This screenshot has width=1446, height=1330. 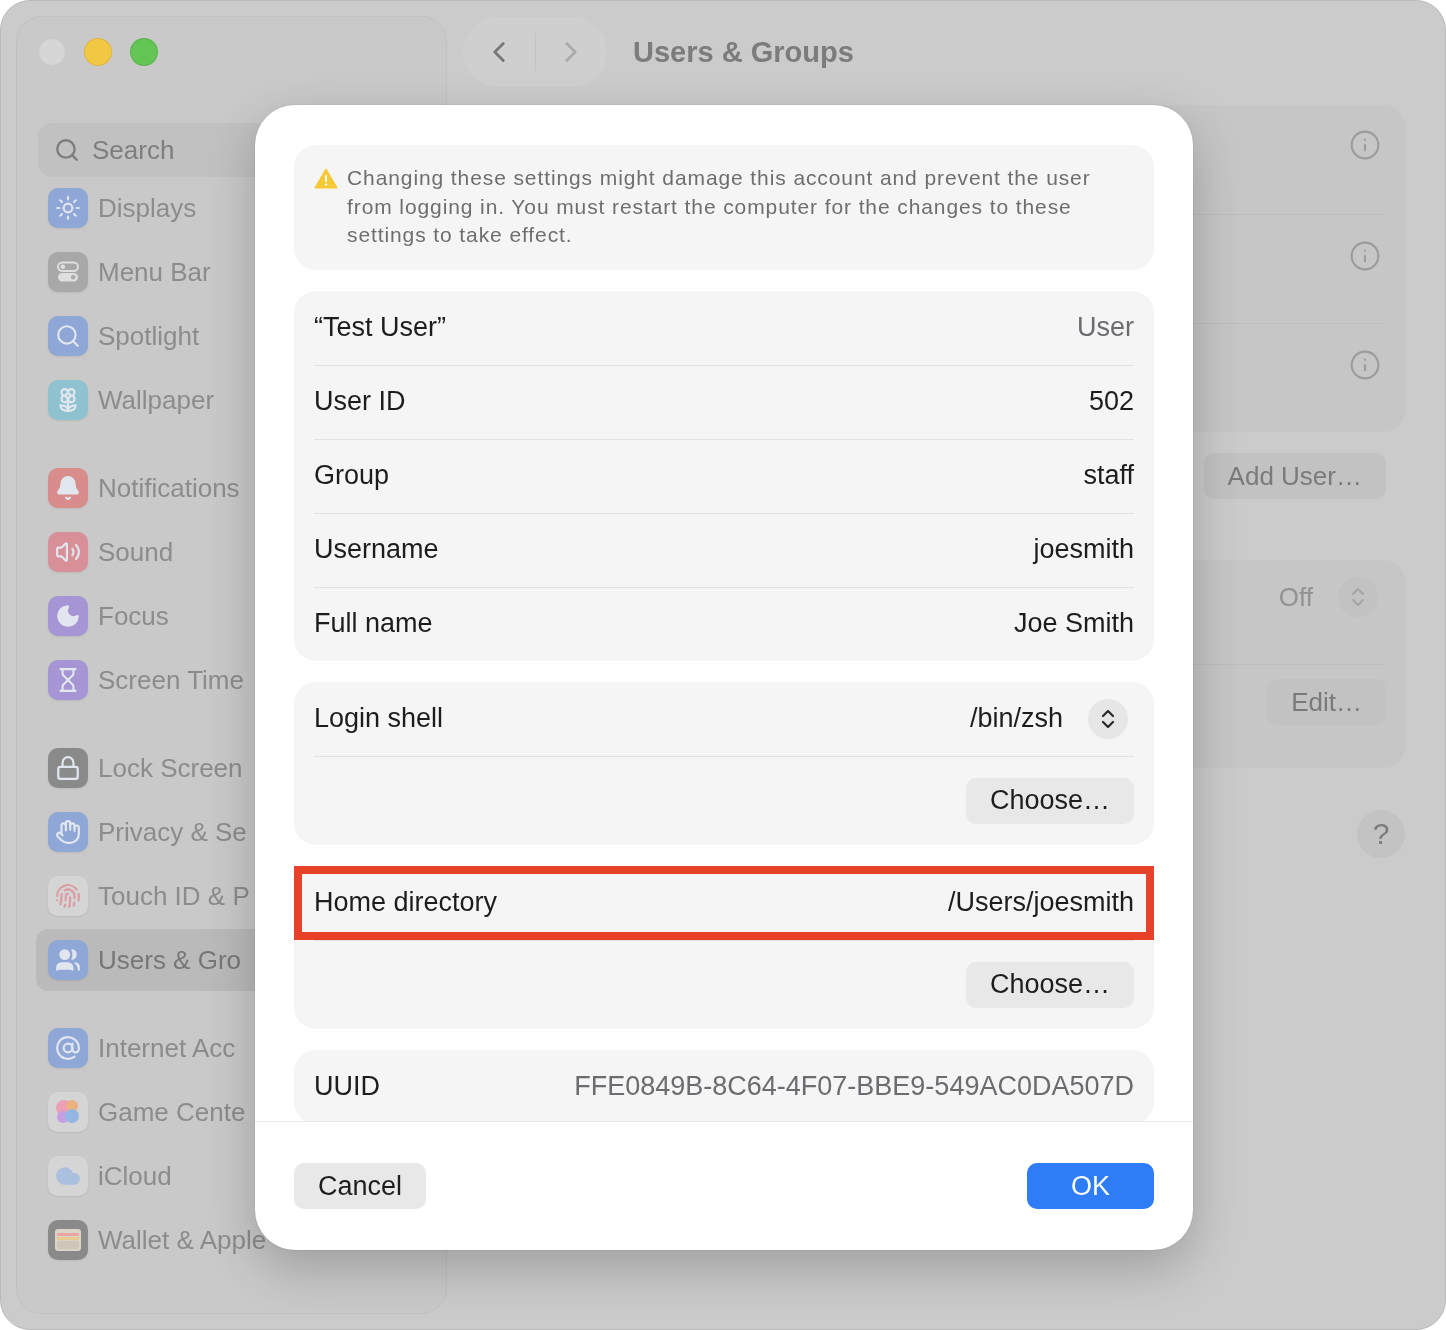 I want to click on speaker-icon, so click(x=68, y=552).